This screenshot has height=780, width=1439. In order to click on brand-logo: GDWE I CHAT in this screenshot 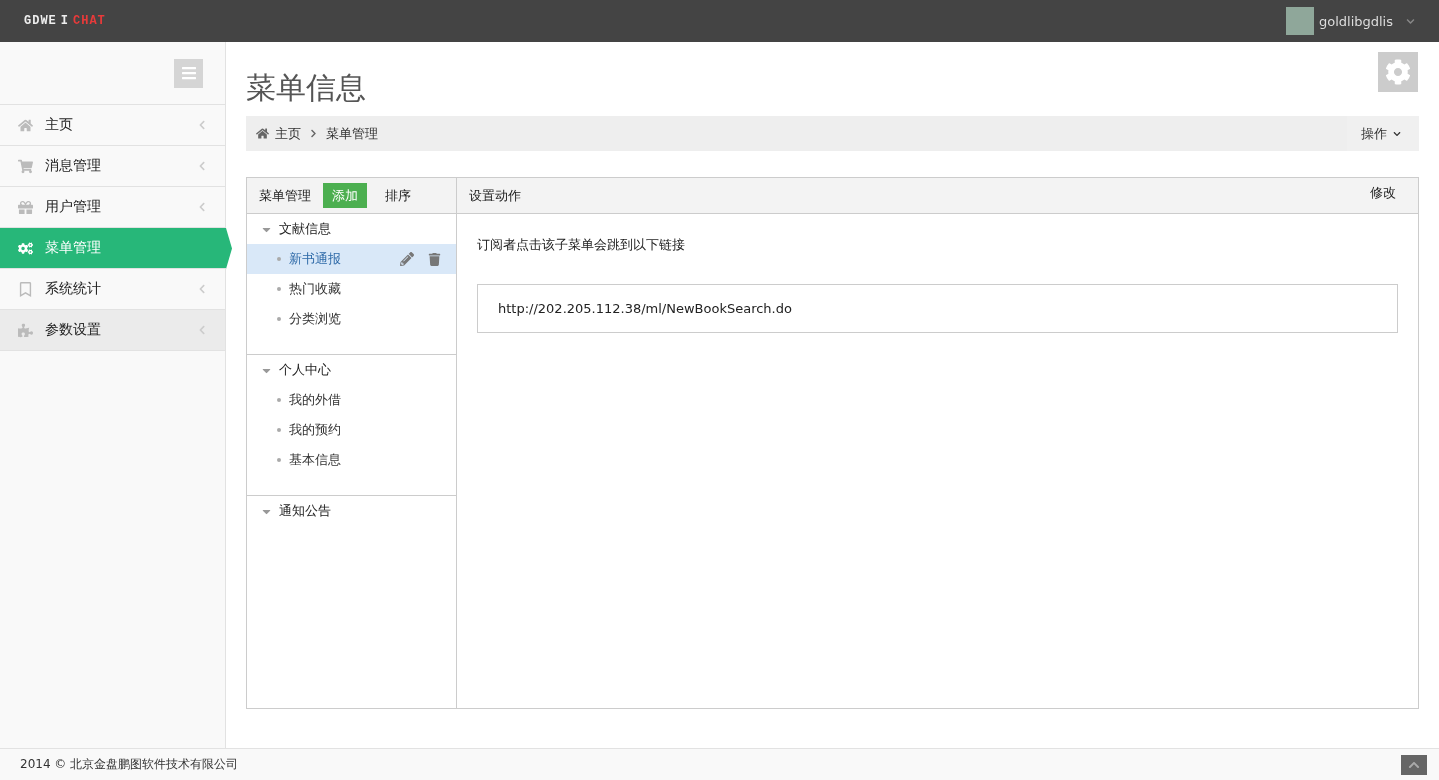, I will do `click(65, 21)`.